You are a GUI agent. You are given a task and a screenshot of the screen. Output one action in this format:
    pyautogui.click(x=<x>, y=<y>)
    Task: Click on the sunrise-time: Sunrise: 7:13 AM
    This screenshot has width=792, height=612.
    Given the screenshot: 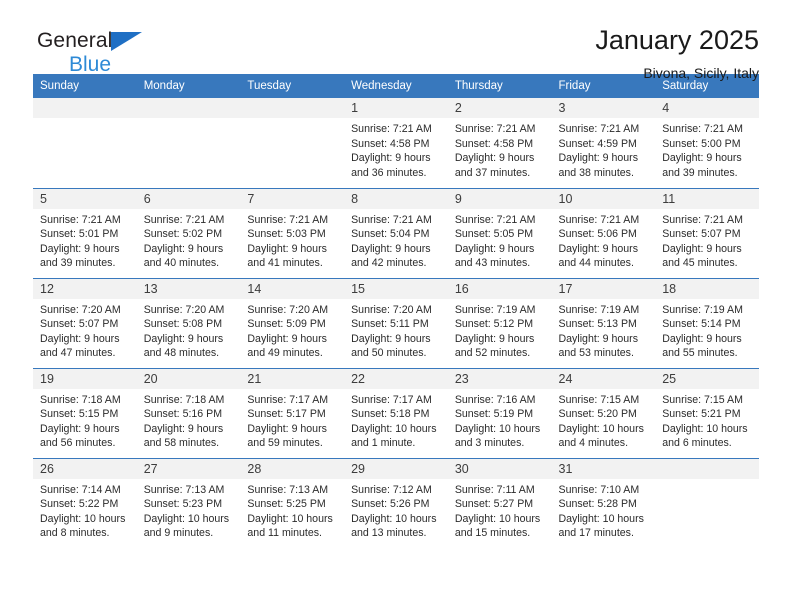 What is the action you would take?
    pyautogui.click(x=184, y=489)
    